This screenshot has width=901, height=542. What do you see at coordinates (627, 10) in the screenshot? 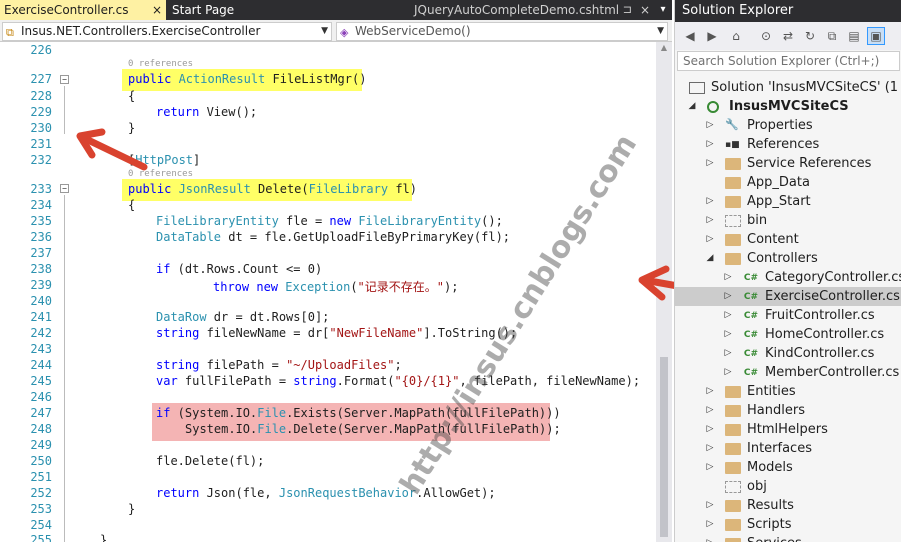
I see `pin-icon: ⊐` at bounding box center [627, 10].